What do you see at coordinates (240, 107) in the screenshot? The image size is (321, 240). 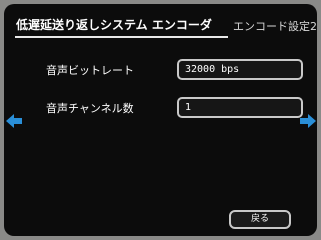 I see `audio-channels-field: 1` at bounding box center [240, 107].